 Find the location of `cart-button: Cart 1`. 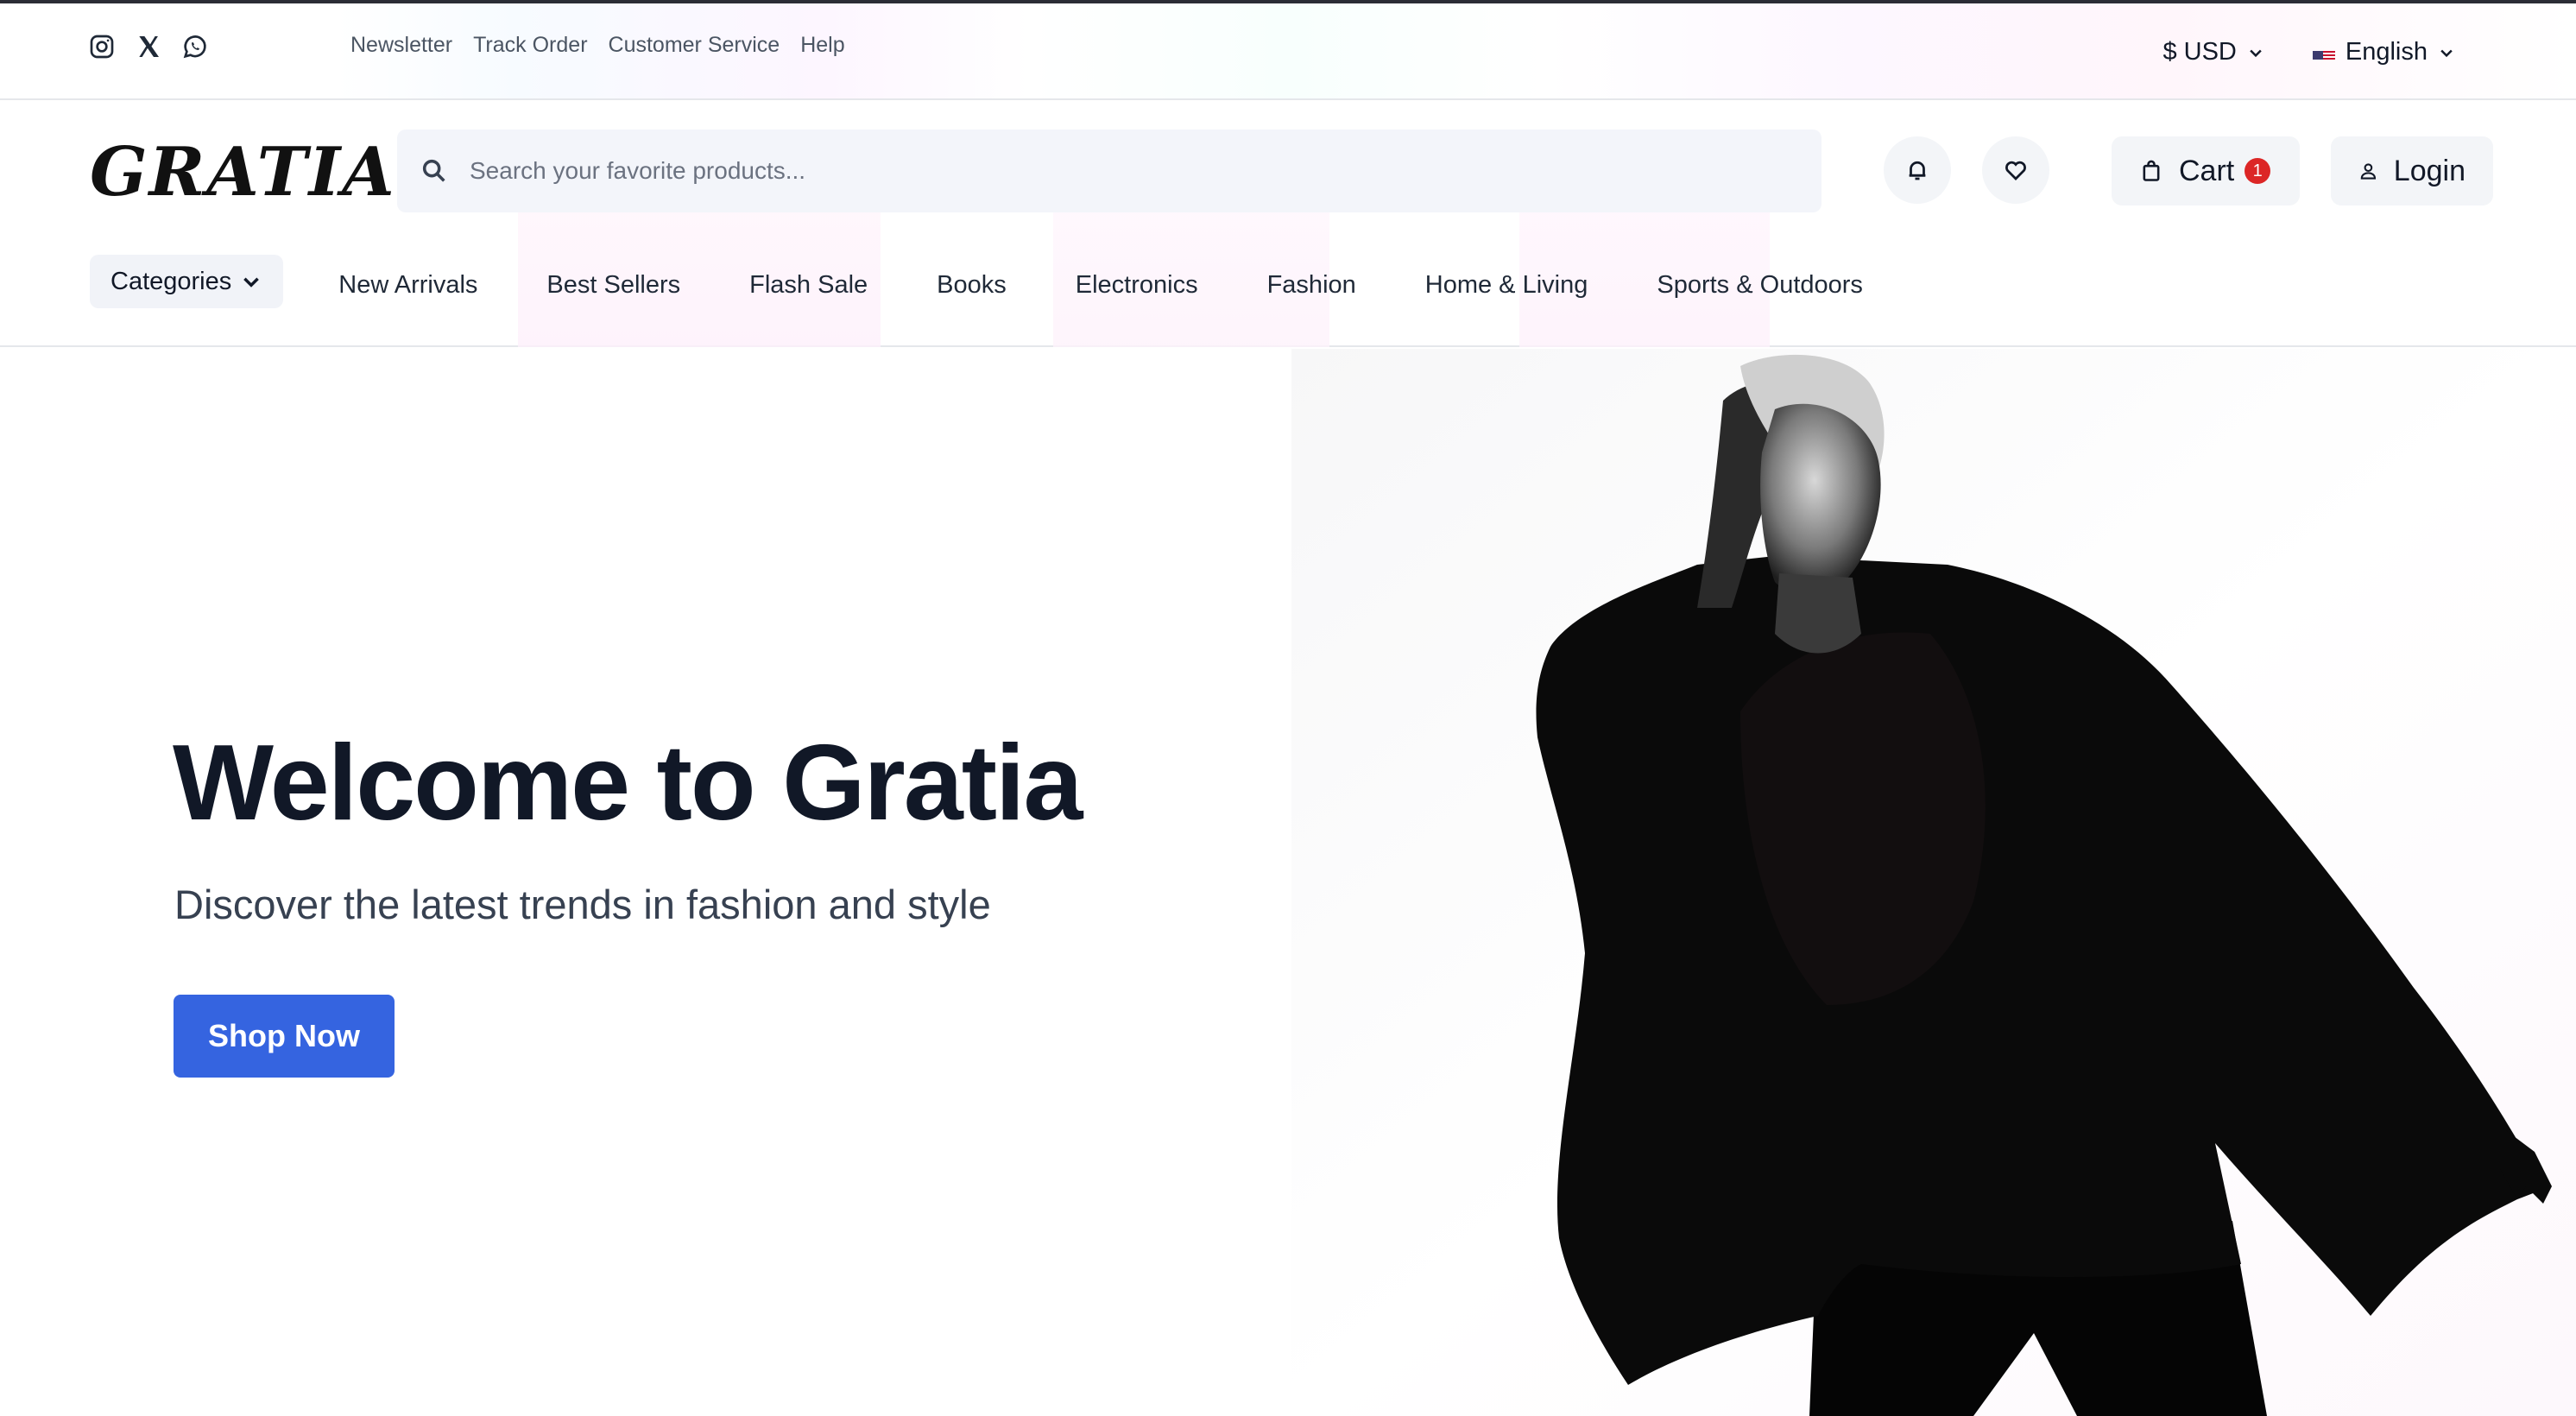

cart-button: Cart 1 is located at coordinates (2206, 171).